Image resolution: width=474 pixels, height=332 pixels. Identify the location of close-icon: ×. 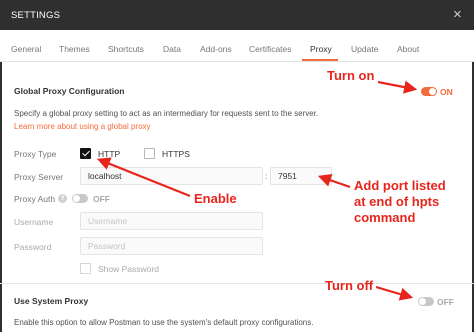
(457, 14).